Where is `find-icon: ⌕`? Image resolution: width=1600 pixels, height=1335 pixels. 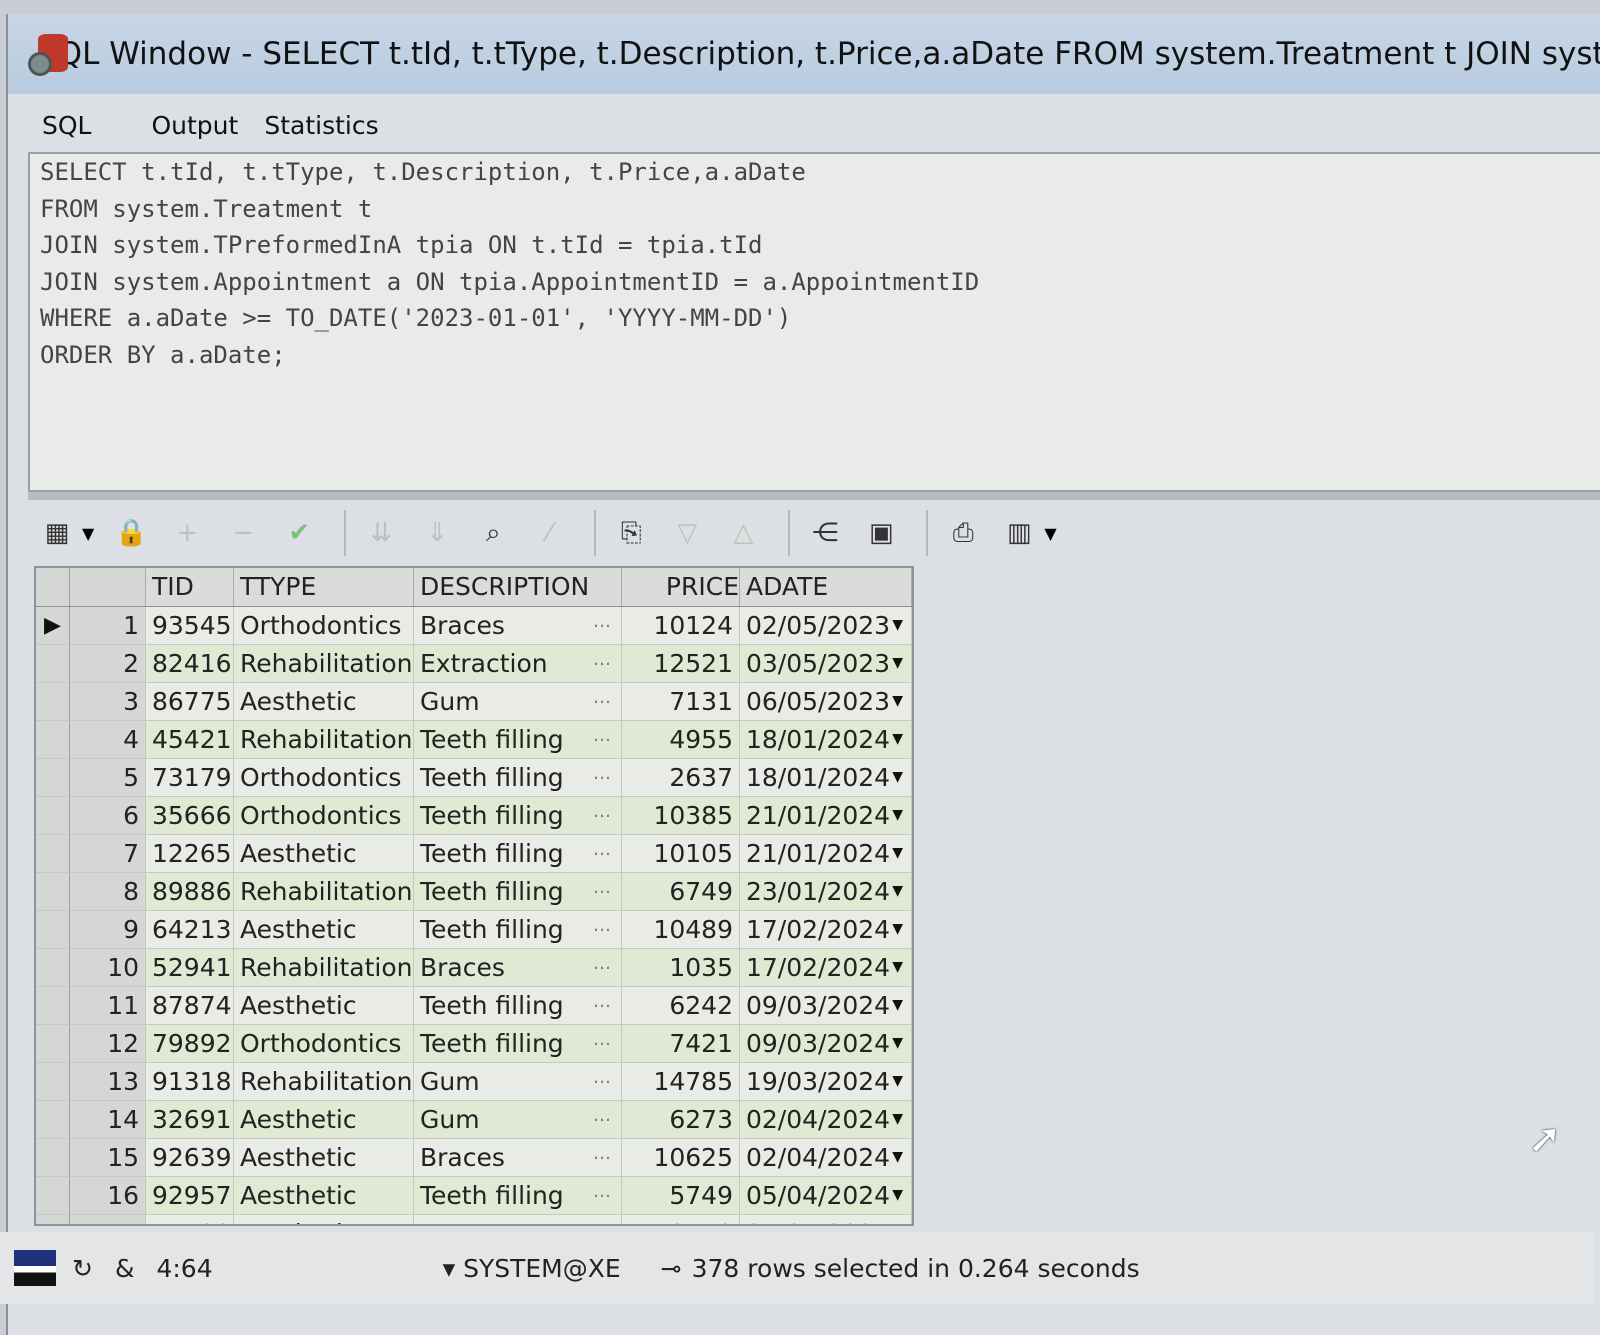 find-icon: ⌕ is located at coordinates (493, 533).